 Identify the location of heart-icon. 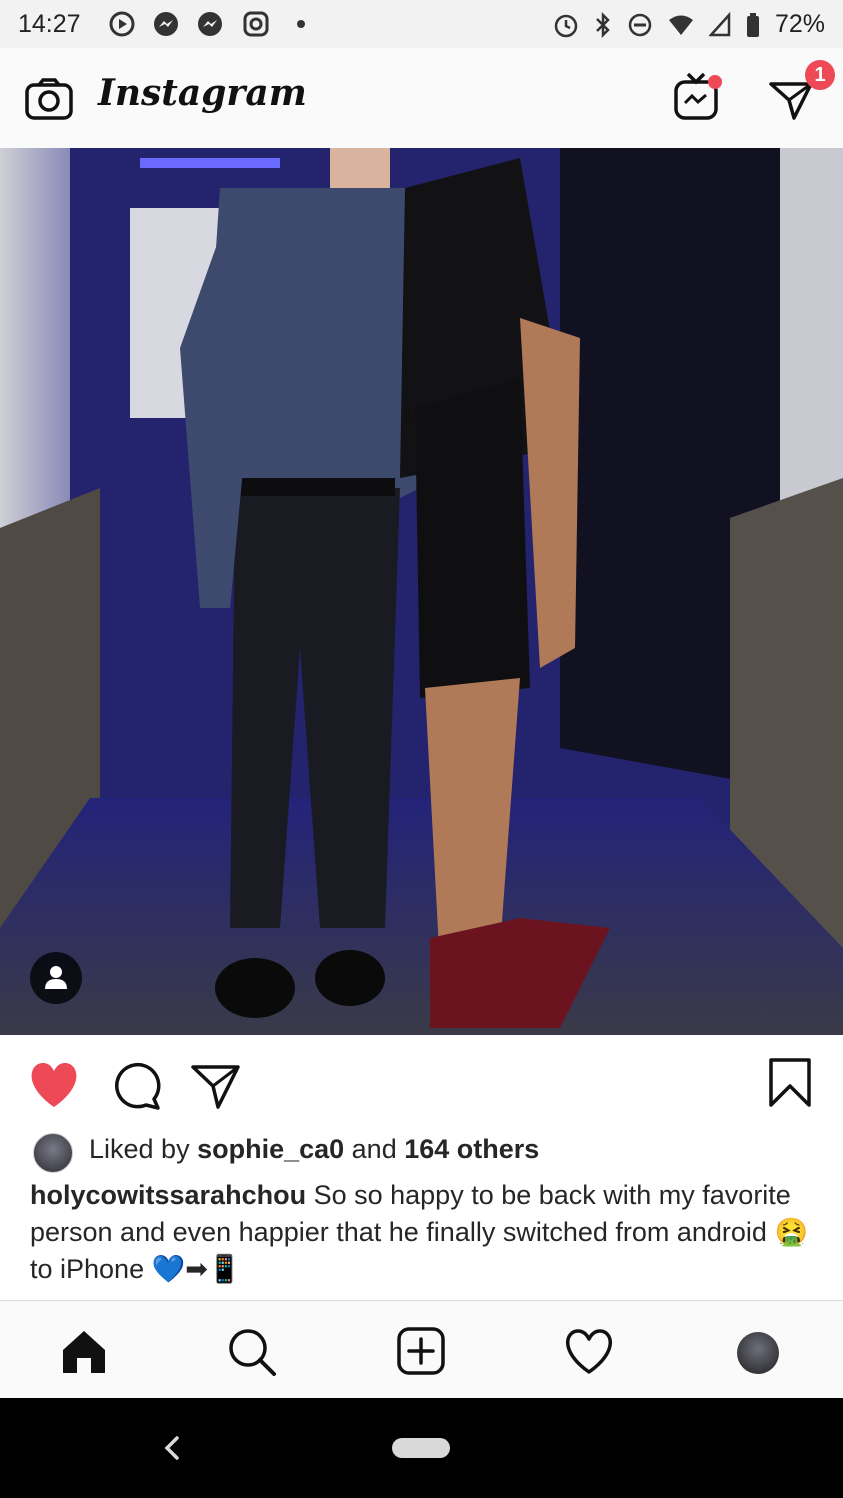
(54, 1085).